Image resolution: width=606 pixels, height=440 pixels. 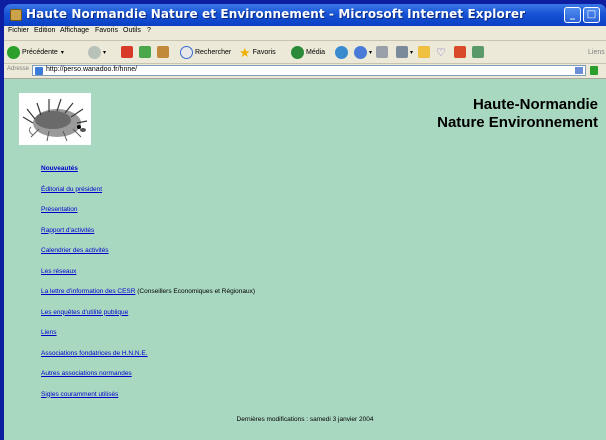 I want to click on nav-link-fondatrices: Associations fondatrices de H.N.N.E., so click(x=94, y=353).